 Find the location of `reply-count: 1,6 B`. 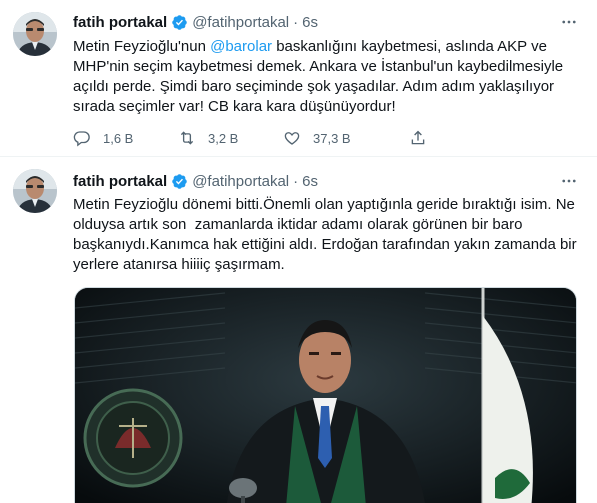

reply-count: 1,6 B is located at coordinates (118, 138).